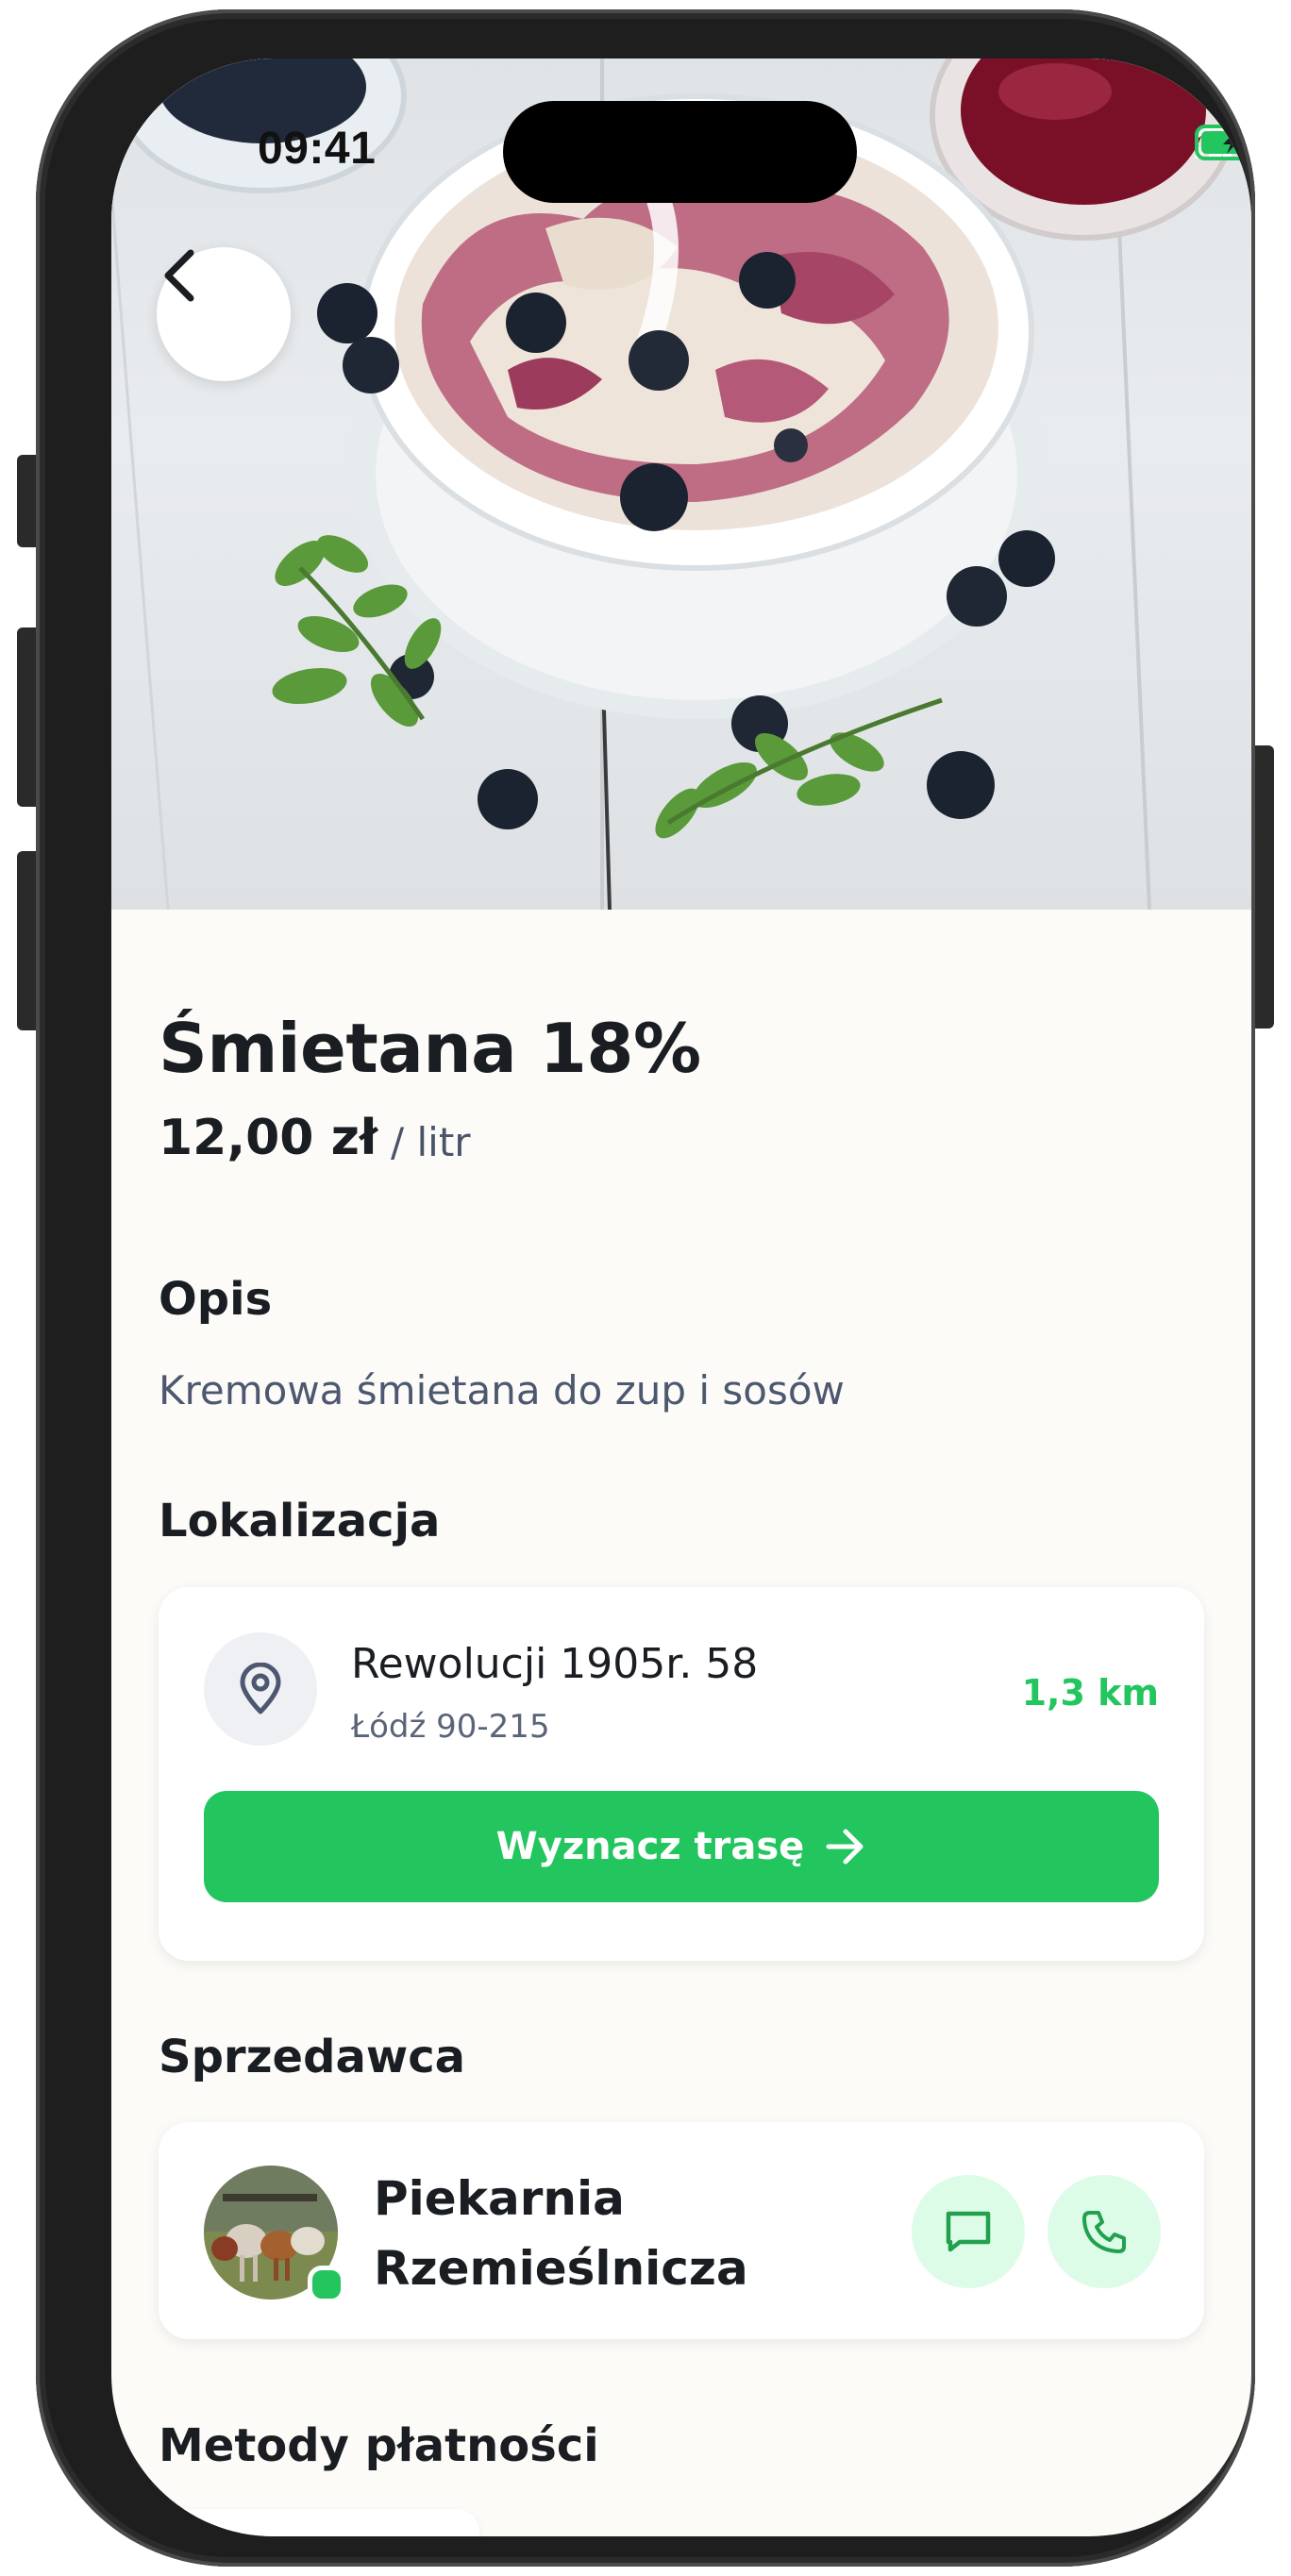 The width and height of the screenshot is (1291, 2576). I want to click on seller-name: Piekarnia Rzemieślnicza, so click(561, 2233).